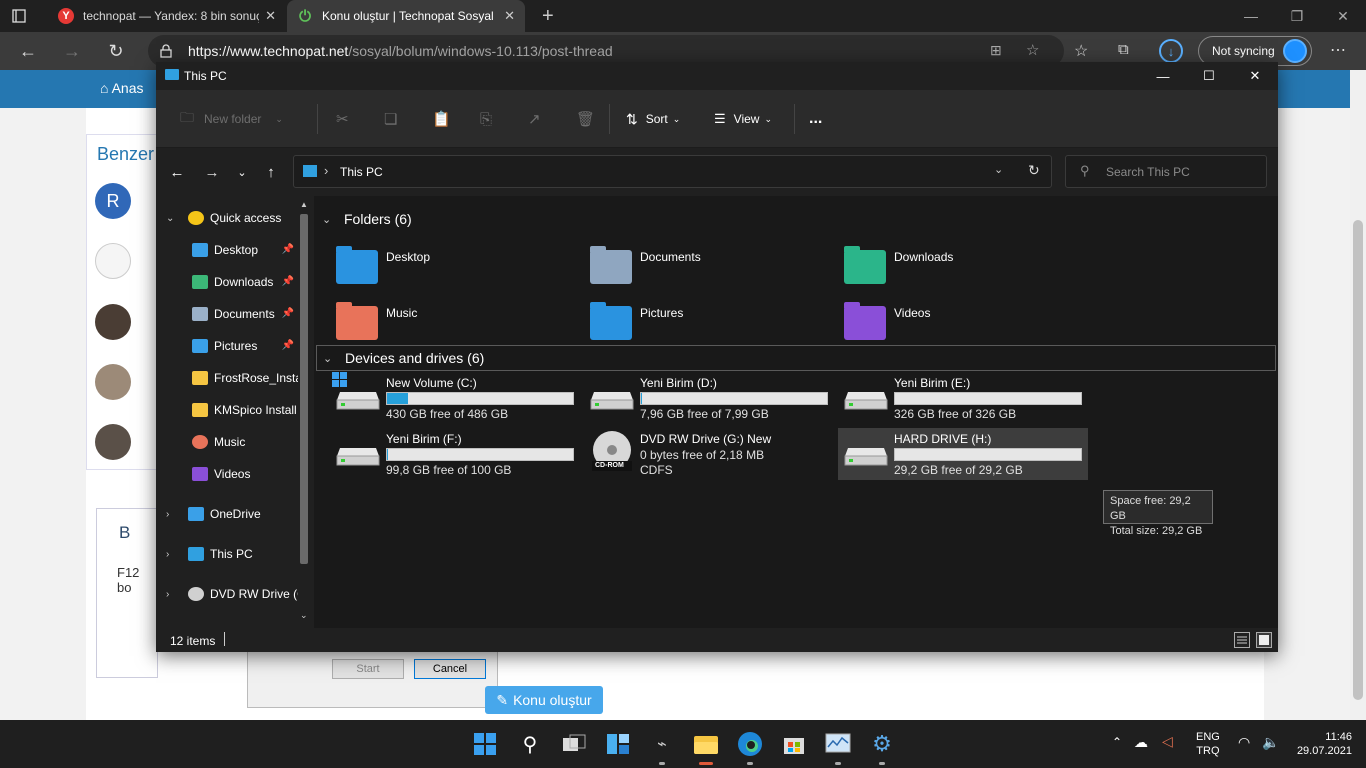 The height and width of the screenshot is (768, 1366). Describe the element at coordinates (996, 50) in the screenshot. I see `app-available-icon: ⊞` at that location.